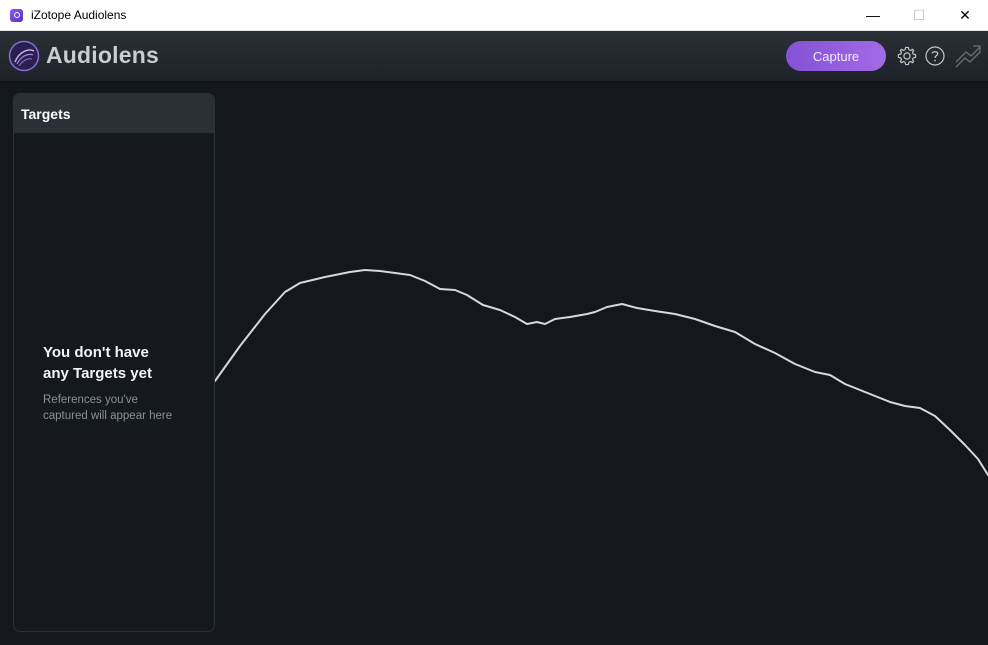 The width and height of the screenshot is (988, 645). What do you see at coordinates (965, 15) in the screenshot?
I see `close-button: ✕` at bounding box center [965, 15].